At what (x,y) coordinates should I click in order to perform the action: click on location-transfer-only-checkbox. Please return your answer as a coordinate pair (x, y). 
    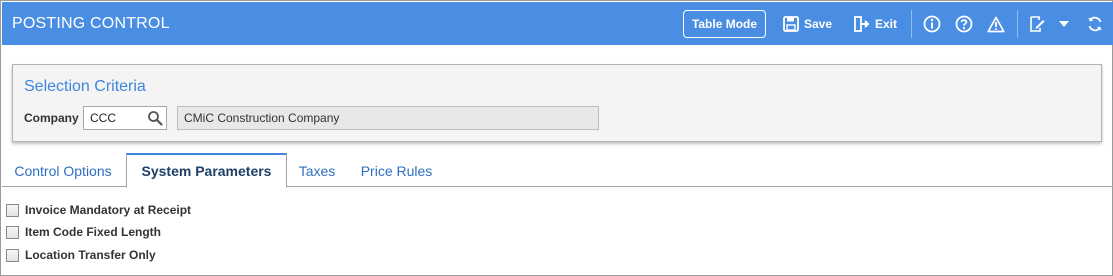
    Looking at the image, I should click on (12, 255).